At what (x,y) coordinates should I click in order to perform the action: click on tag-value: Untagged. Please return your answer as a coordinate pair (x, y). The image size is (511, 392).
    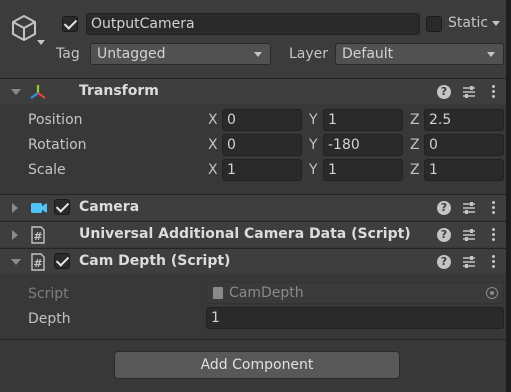
    Looking at the image, I should click on (131, 54).